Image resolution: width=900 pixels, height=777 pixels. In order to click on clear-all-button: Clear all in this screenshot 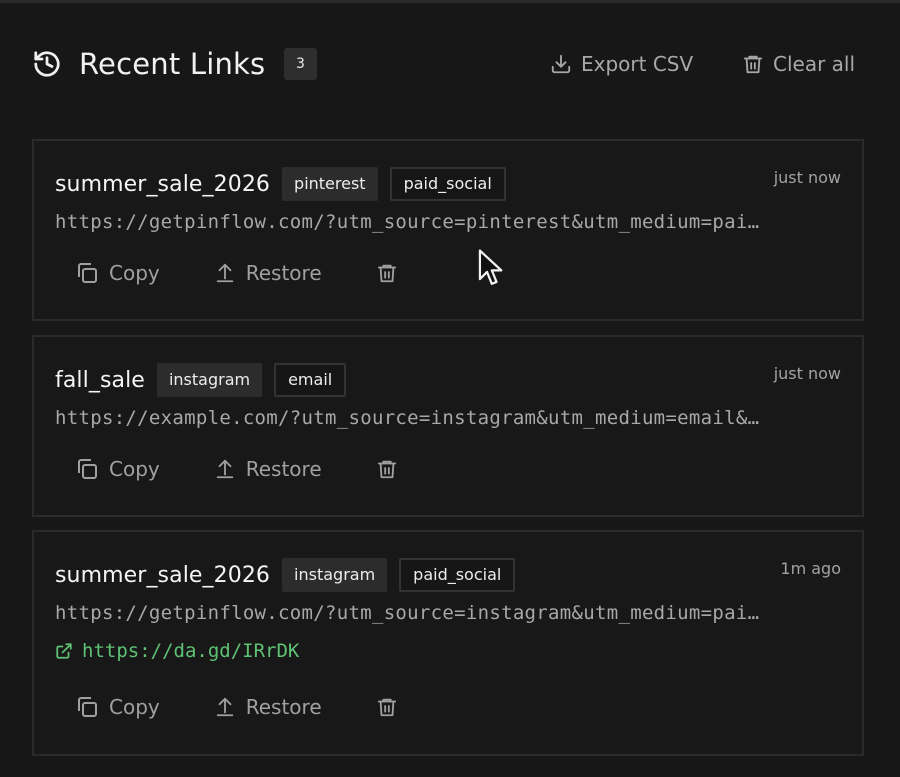, I will do `click(798, 64)`.